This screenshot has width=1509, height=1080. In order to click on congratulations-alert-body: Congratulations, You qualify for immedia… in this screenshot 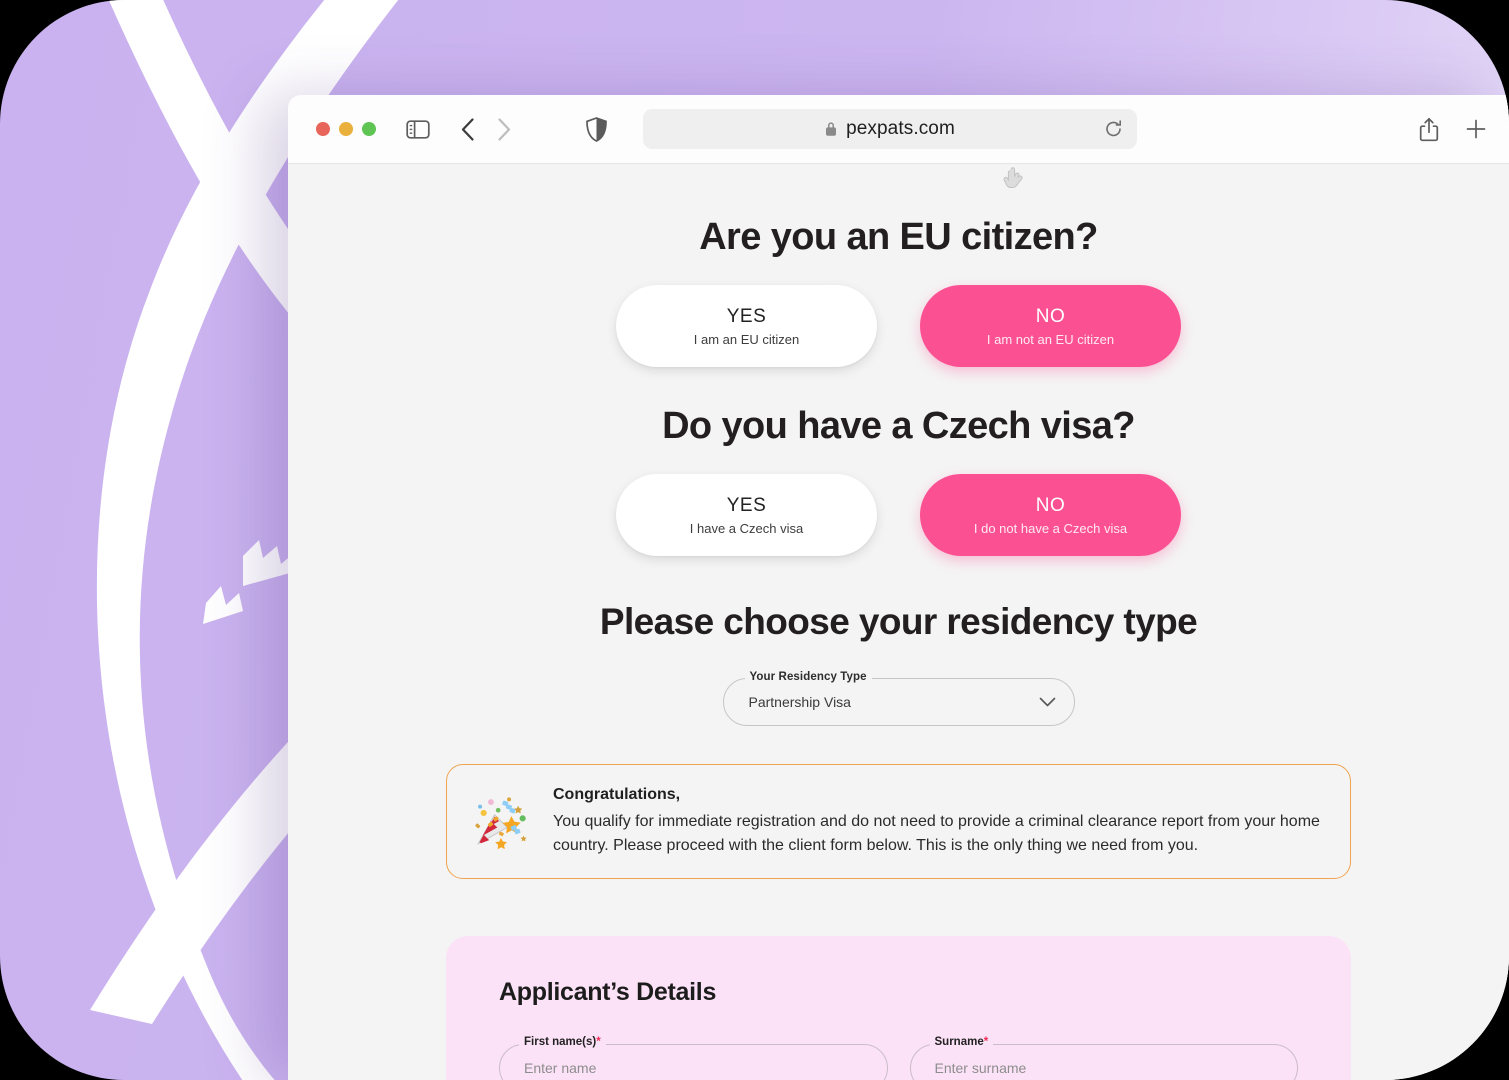, I will do `click(938, 821)`.